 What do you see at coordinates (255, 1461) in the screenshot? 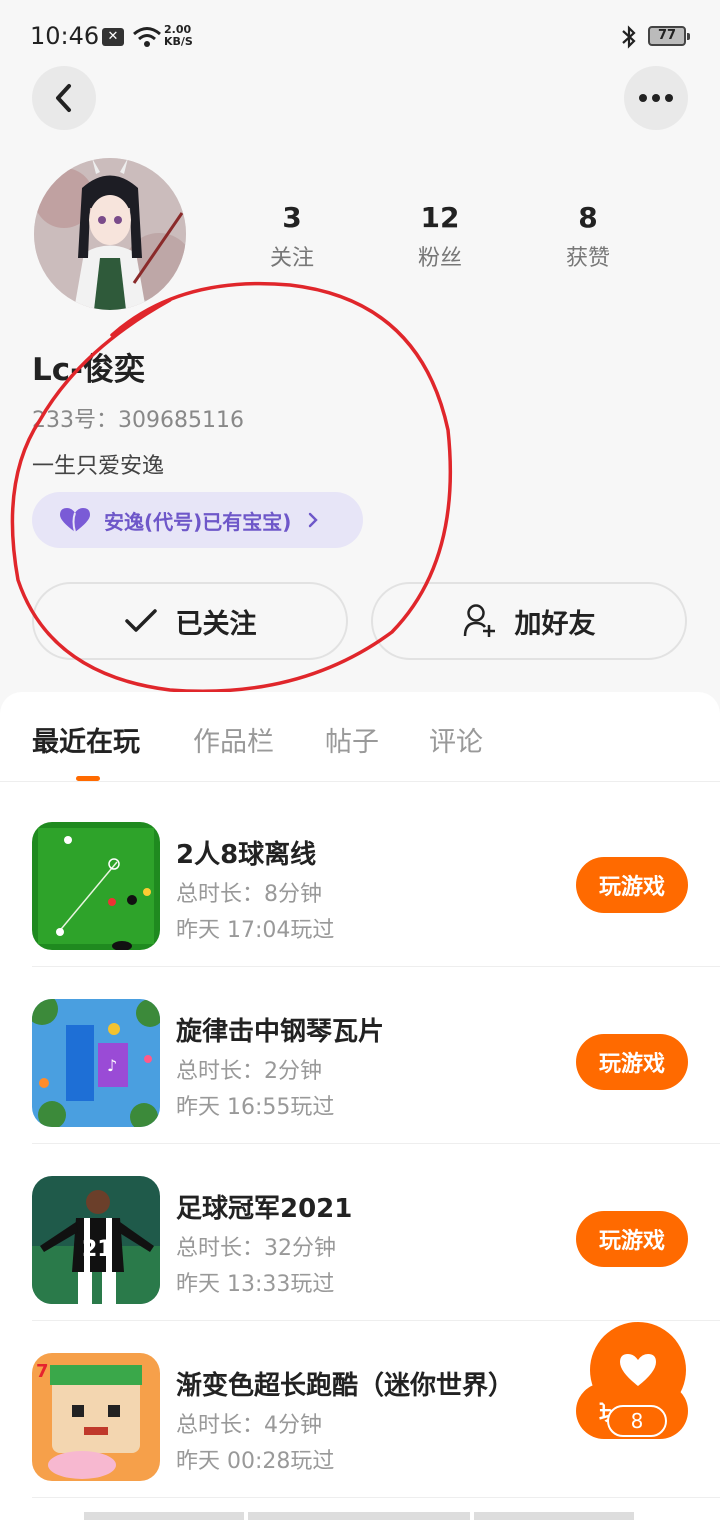
I see `game-last-played: 昨天 00:28玩过` at bounding box center [255, 1461].